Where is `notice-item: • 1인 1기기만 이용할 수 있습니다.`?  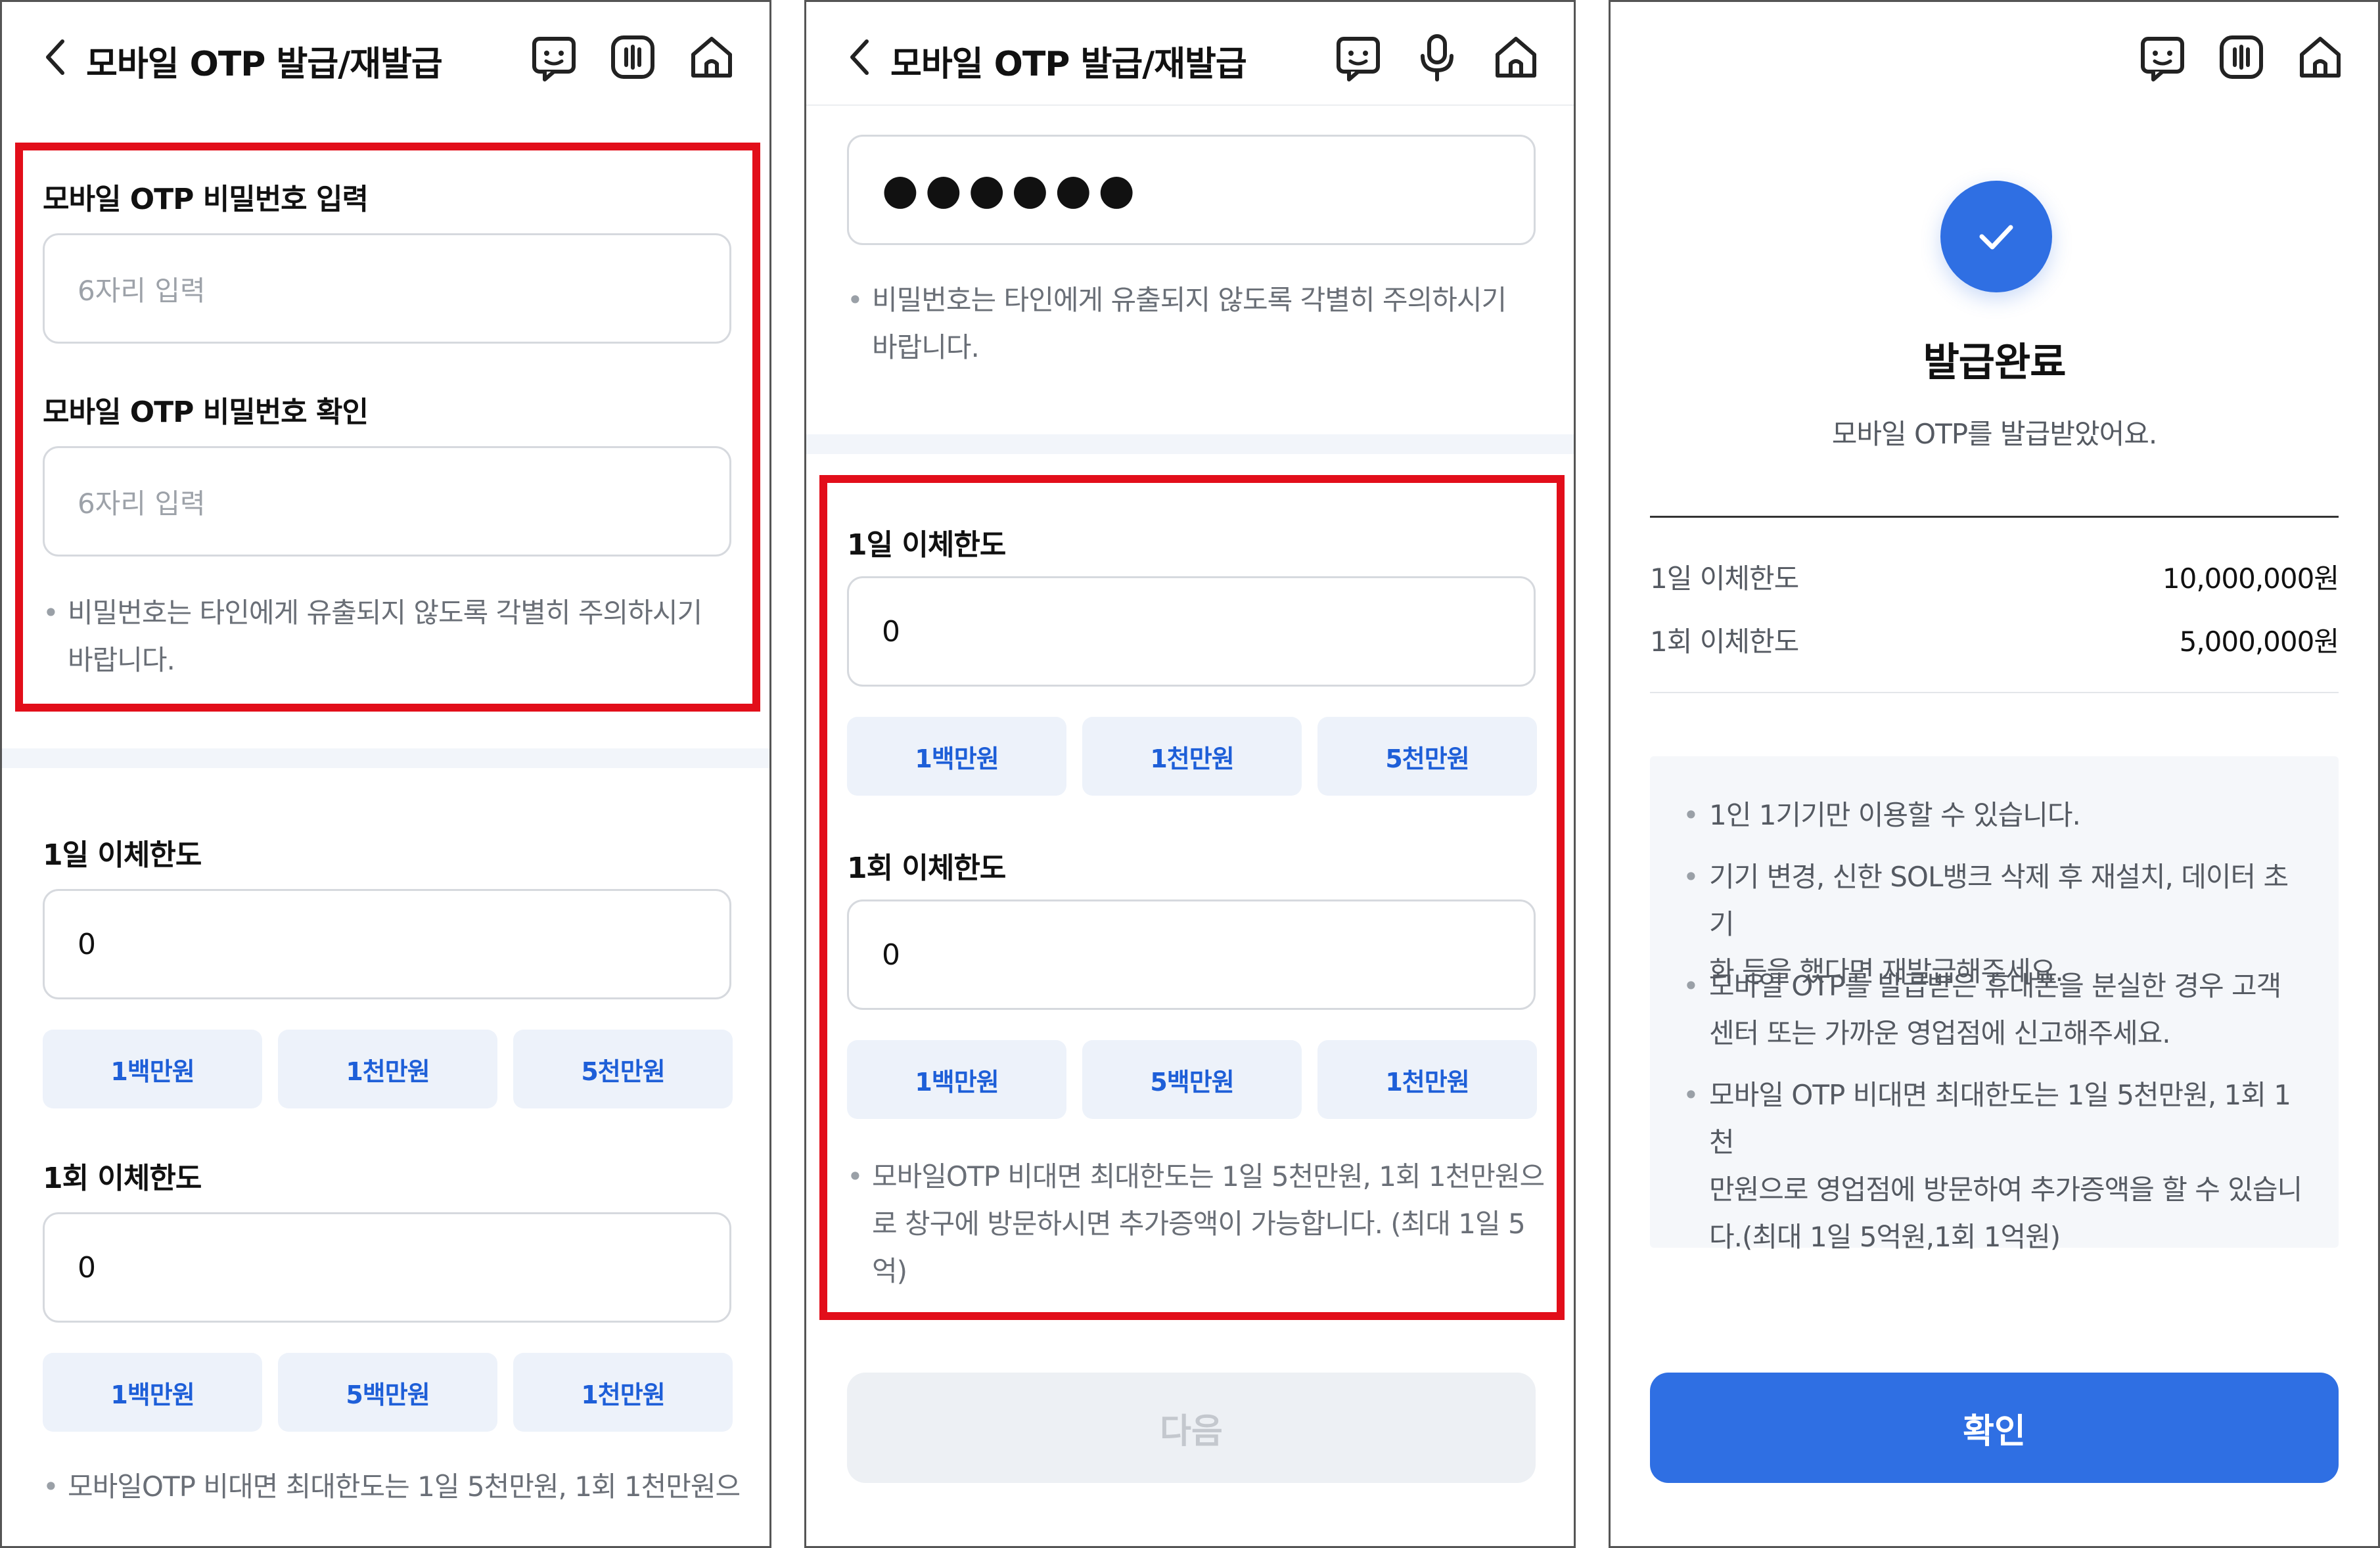
notice-item: • 1인 1기기만 이용할 수 있습니다. is located at coordinates (1997, 815).